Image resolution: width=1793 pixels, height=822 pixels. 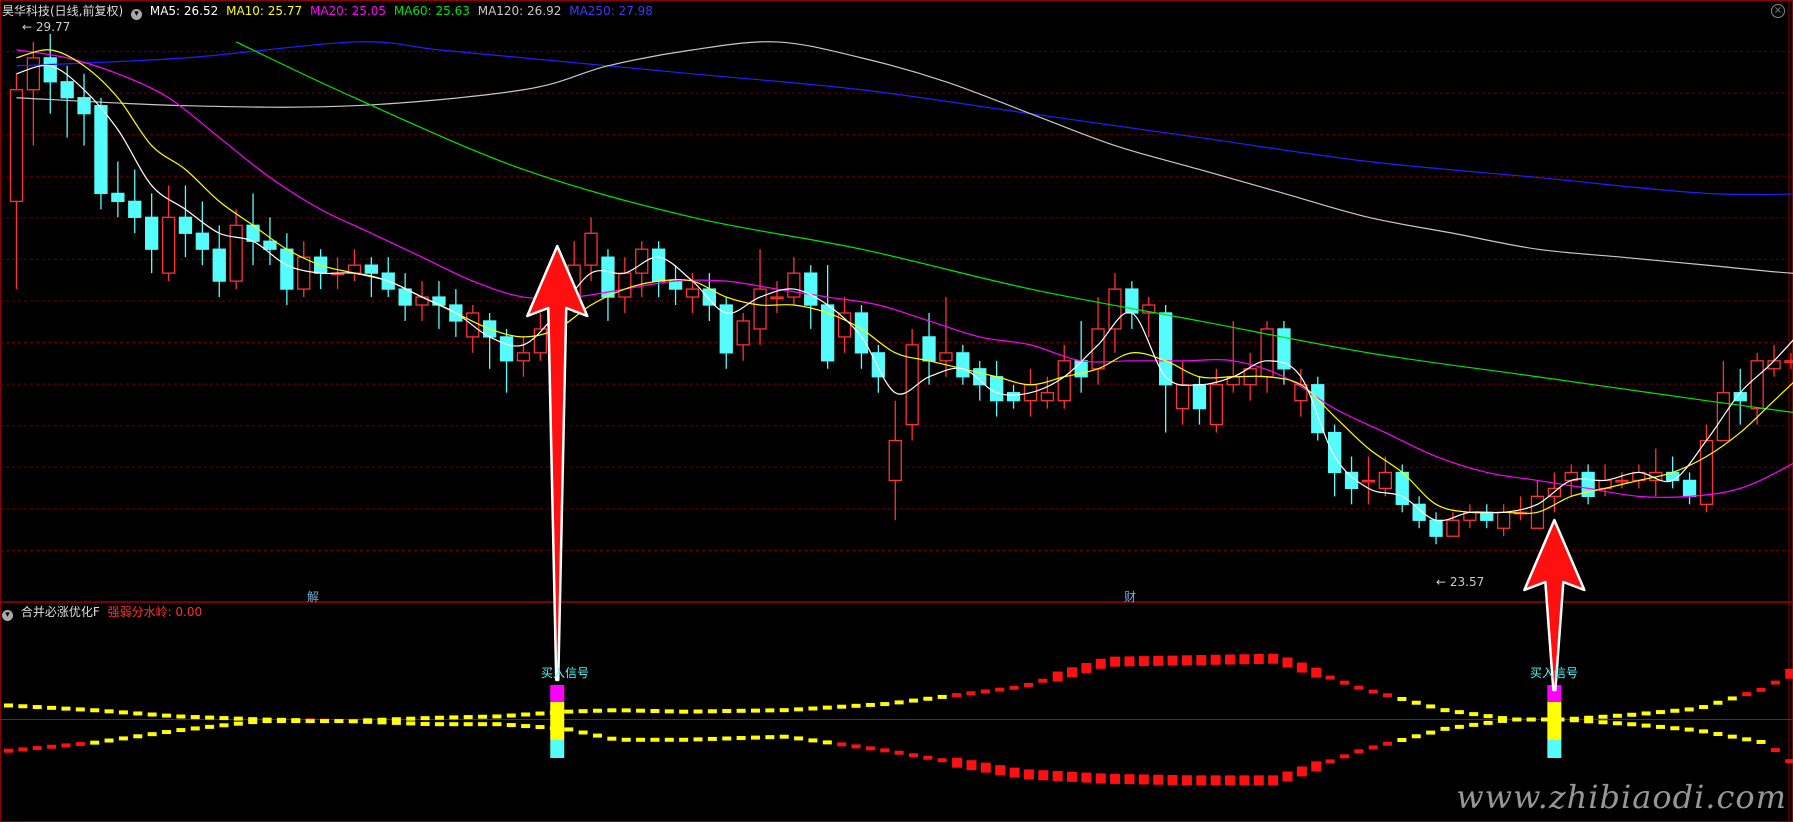 What do you see at coordinates (1130, 596) in the screenshot?
I see `marker-cai: 财` at bounding box center [1130, 596].